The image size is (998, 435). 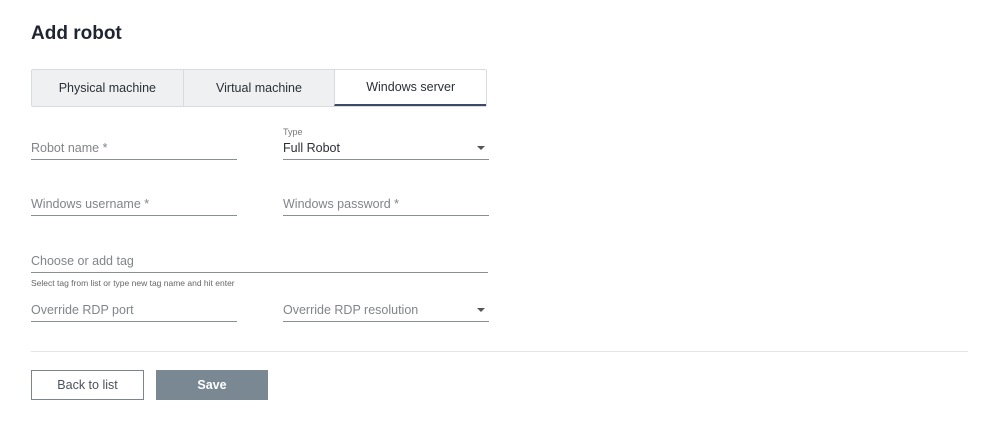 What do you see at coordinates (351, 309) in the screenshot?
I see `rdp-resolution-placeholder: Override RDP resolution` at bounding box center [351, 309].